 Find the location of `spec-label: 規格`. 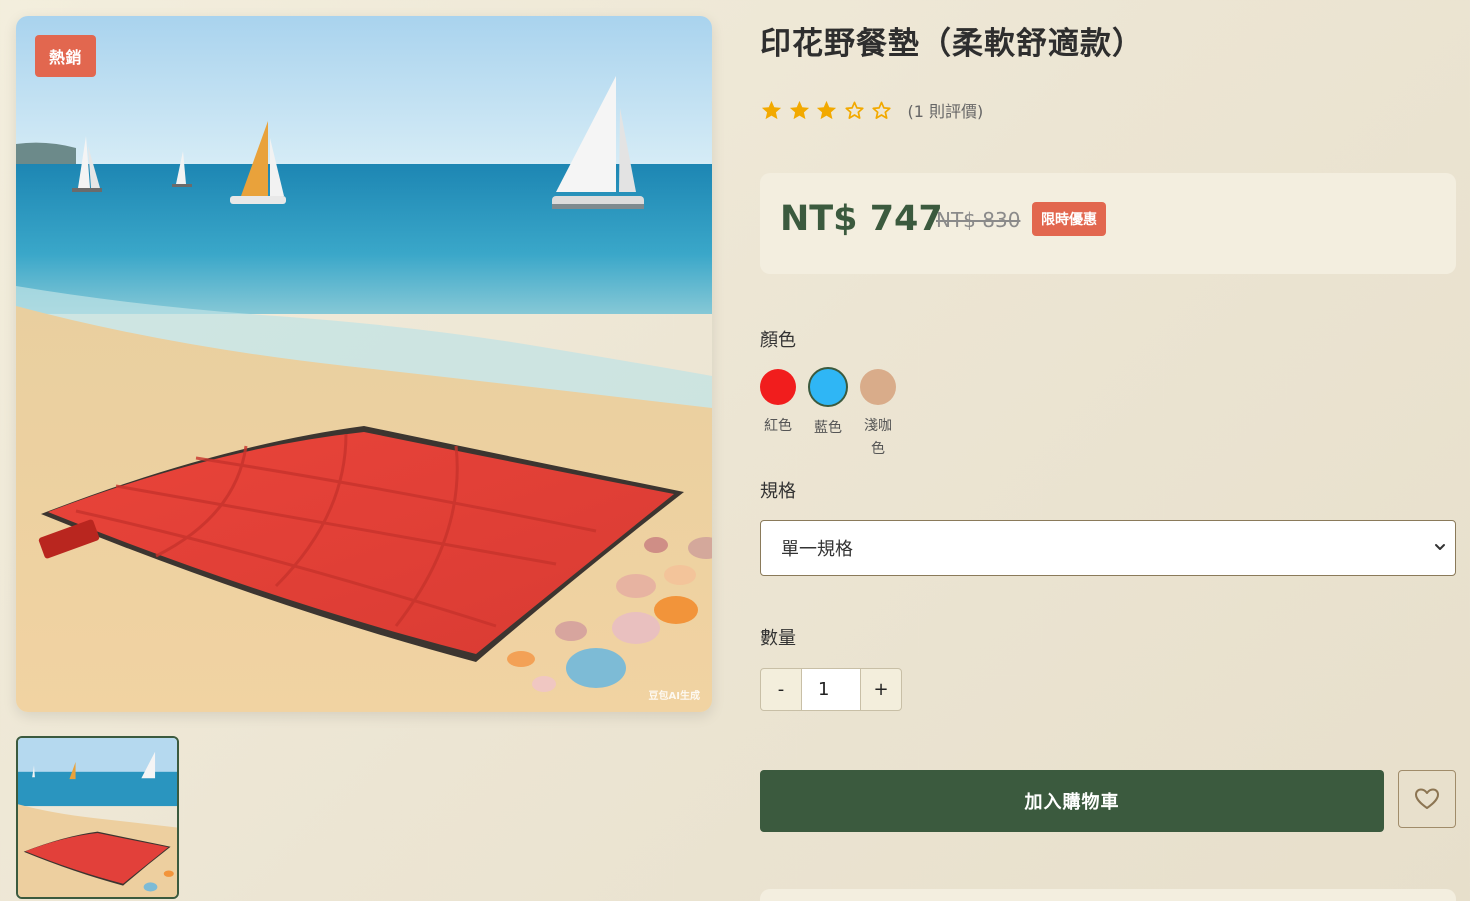

spec-label: 規格 is located at coordinates (778, 491).